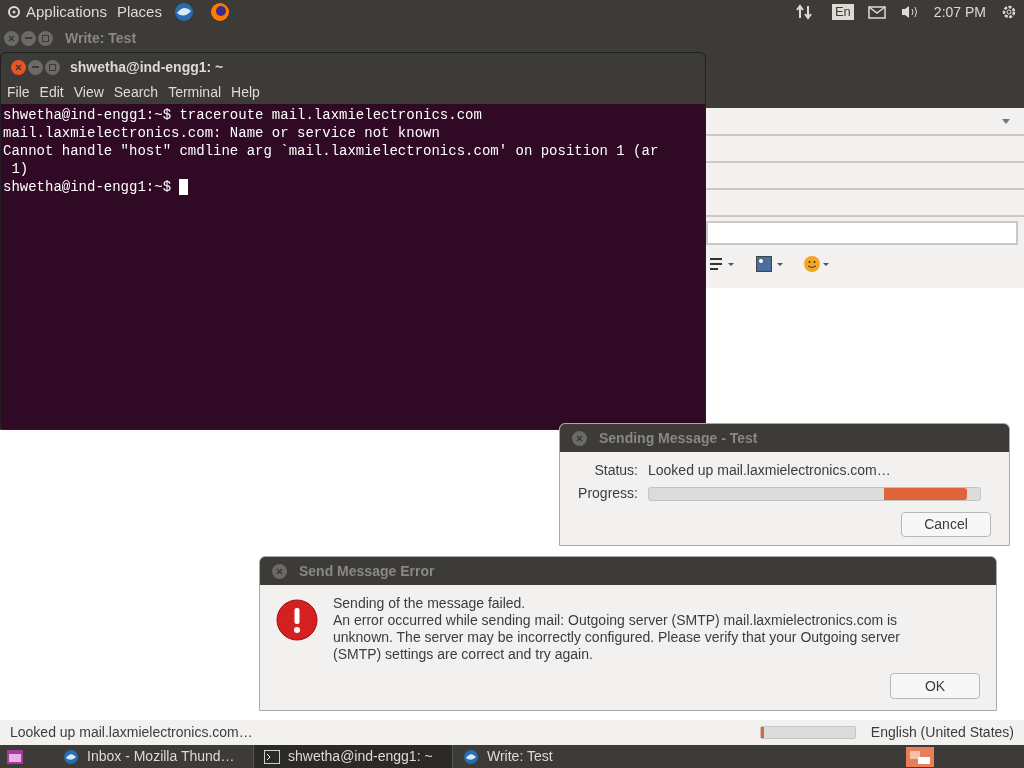 The image size is (1024, 768). I want to click on taskbar-button: shwetha@ind-engg1: ~, so click(353, 756).